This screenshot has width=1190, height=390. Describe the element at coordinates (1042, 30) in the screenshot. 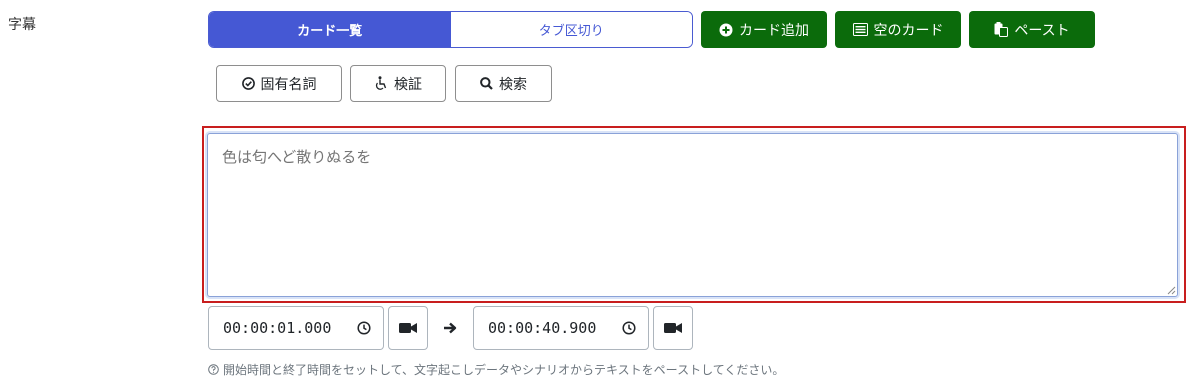

I see `paste-label: ペースト` at that location.